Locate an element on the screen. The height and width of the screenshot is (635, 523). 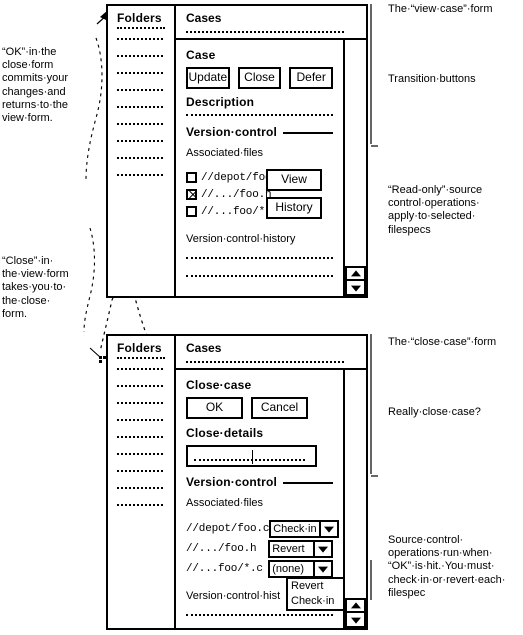
version-control-history-label: Version·control·history is located at coordinates (241, 239).